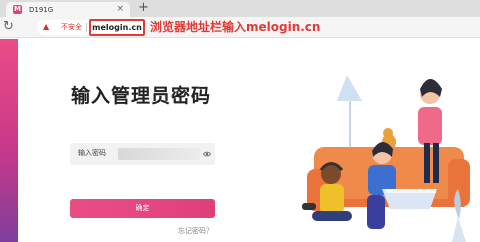 The height and width of the screenshot is (242, 480). I want to click on password-input, so click(159, 154).